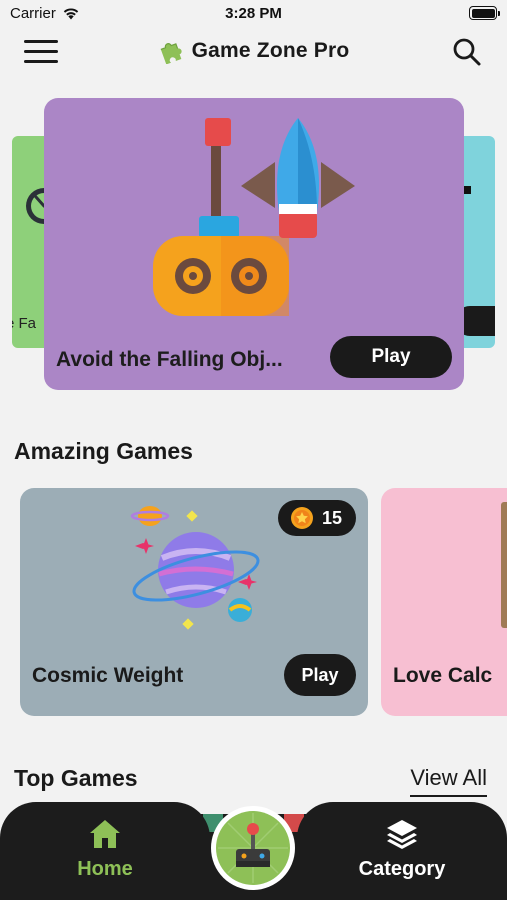 The image size is (507, 900). I want to click on game-title: Love Calc, so click(443, 675).